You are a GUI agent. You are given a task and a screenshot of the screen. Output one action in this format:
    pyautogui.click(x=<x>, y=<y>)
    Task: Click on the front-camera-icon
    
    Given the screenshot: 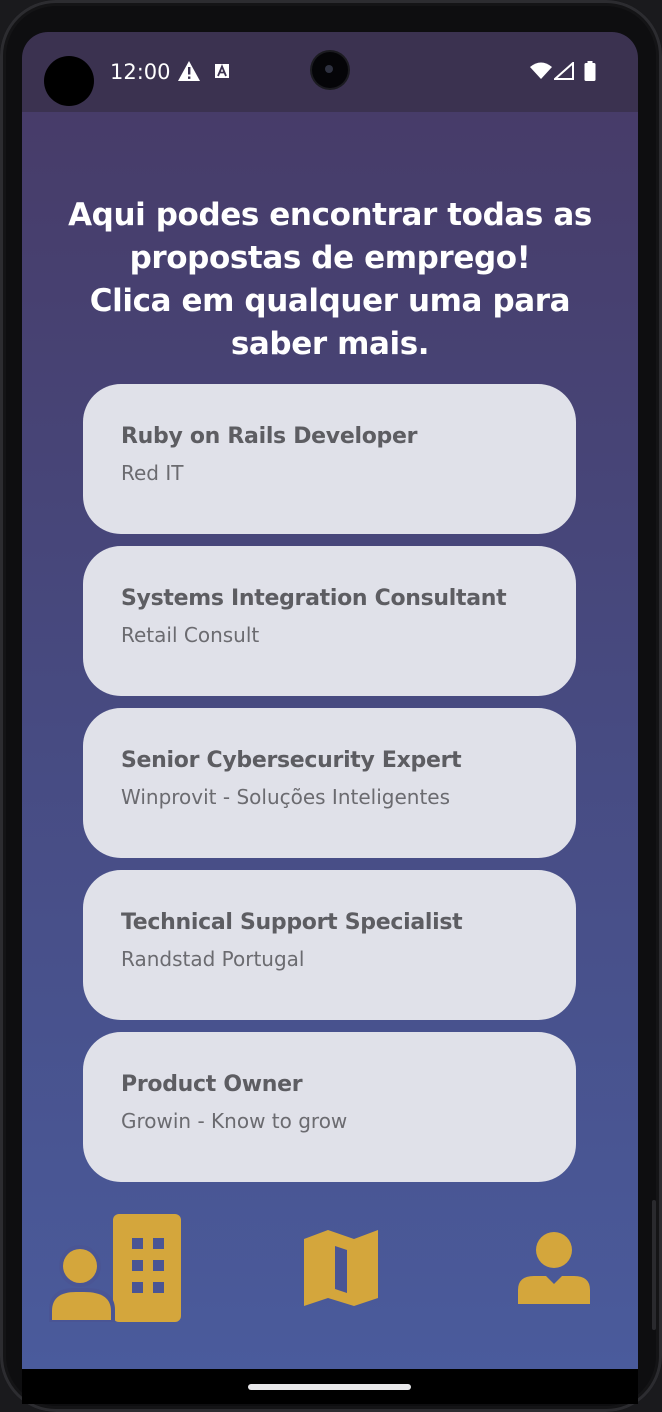 What is the action you would take?
    pyautogui.click(x=330, y=70)
    